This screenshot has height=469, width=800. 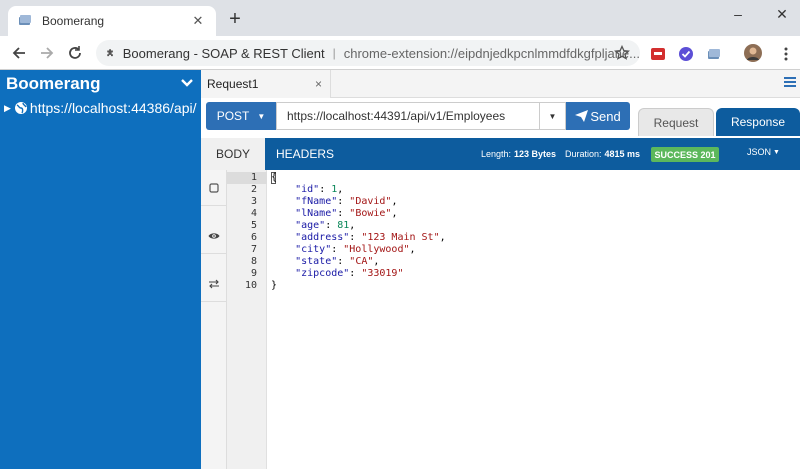 I want to click on reload-icon, so click(x=75, y=53).